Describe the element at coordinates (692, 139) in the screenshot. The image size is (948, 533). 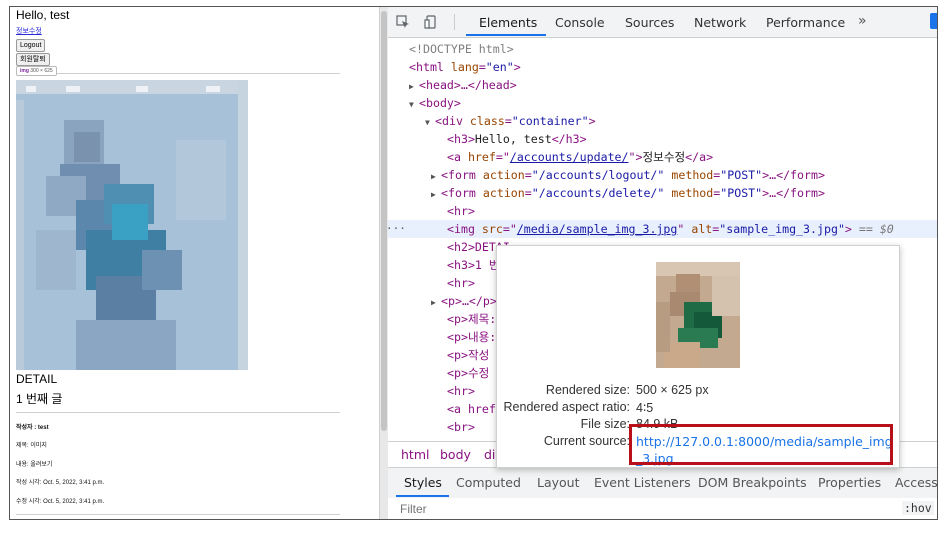
I see `dom-node-h3: <h3>Hello, test</h3>` at that location.